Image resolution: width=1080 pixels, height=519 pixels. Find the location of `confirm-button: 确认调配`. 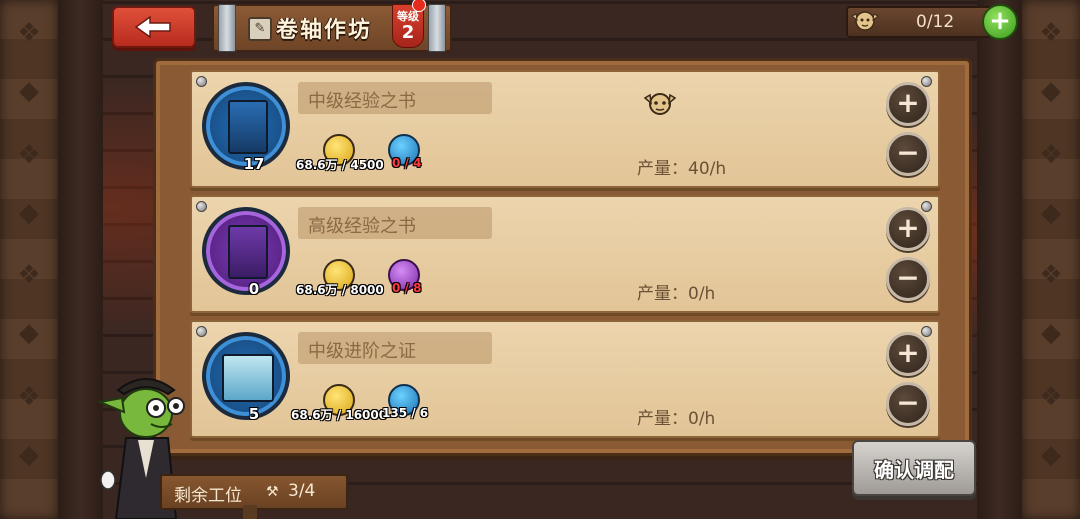

confirm-button: 确认调配 is located at coordinates (914, 468).